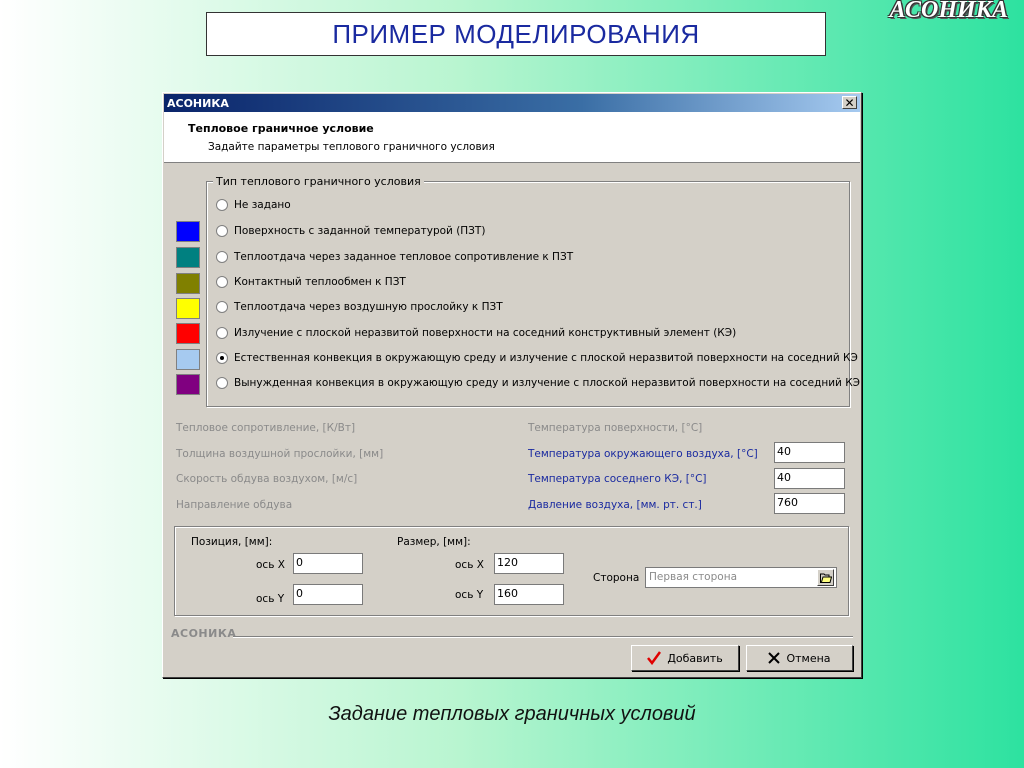  What do you see at coordinates (270, 599) in the screenshot?
I see `position-y-label: ось Y` at bounding box center [270, 599].